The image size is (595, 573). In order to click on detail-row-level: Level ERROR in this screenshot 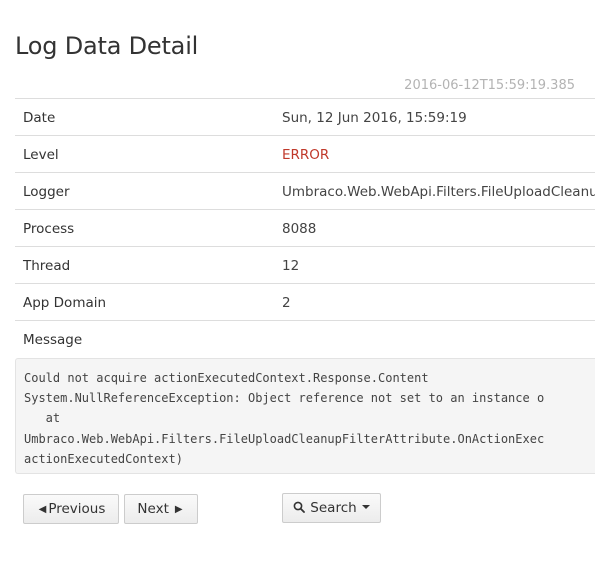, I will do `click(305, 154)`.